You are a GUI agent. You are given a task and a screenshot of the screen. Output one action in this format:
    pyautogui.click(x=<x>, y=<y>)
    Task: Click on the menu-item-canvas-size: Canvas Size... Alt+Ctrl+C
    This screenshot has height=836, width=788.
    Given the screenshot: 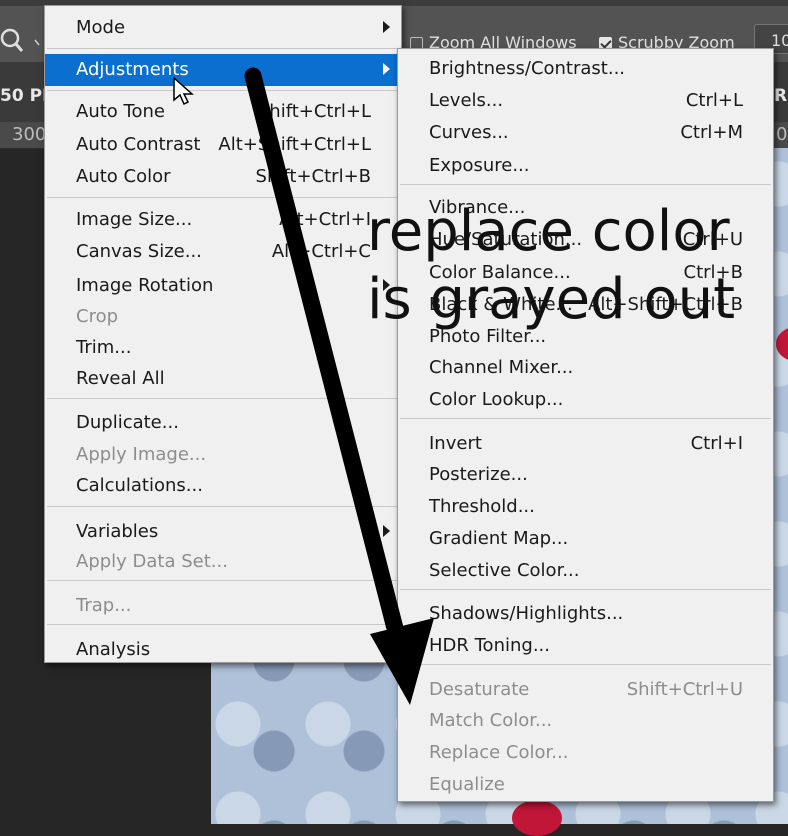 What is the action you would take?
    pyautogui.click(x=223, y=252)
    